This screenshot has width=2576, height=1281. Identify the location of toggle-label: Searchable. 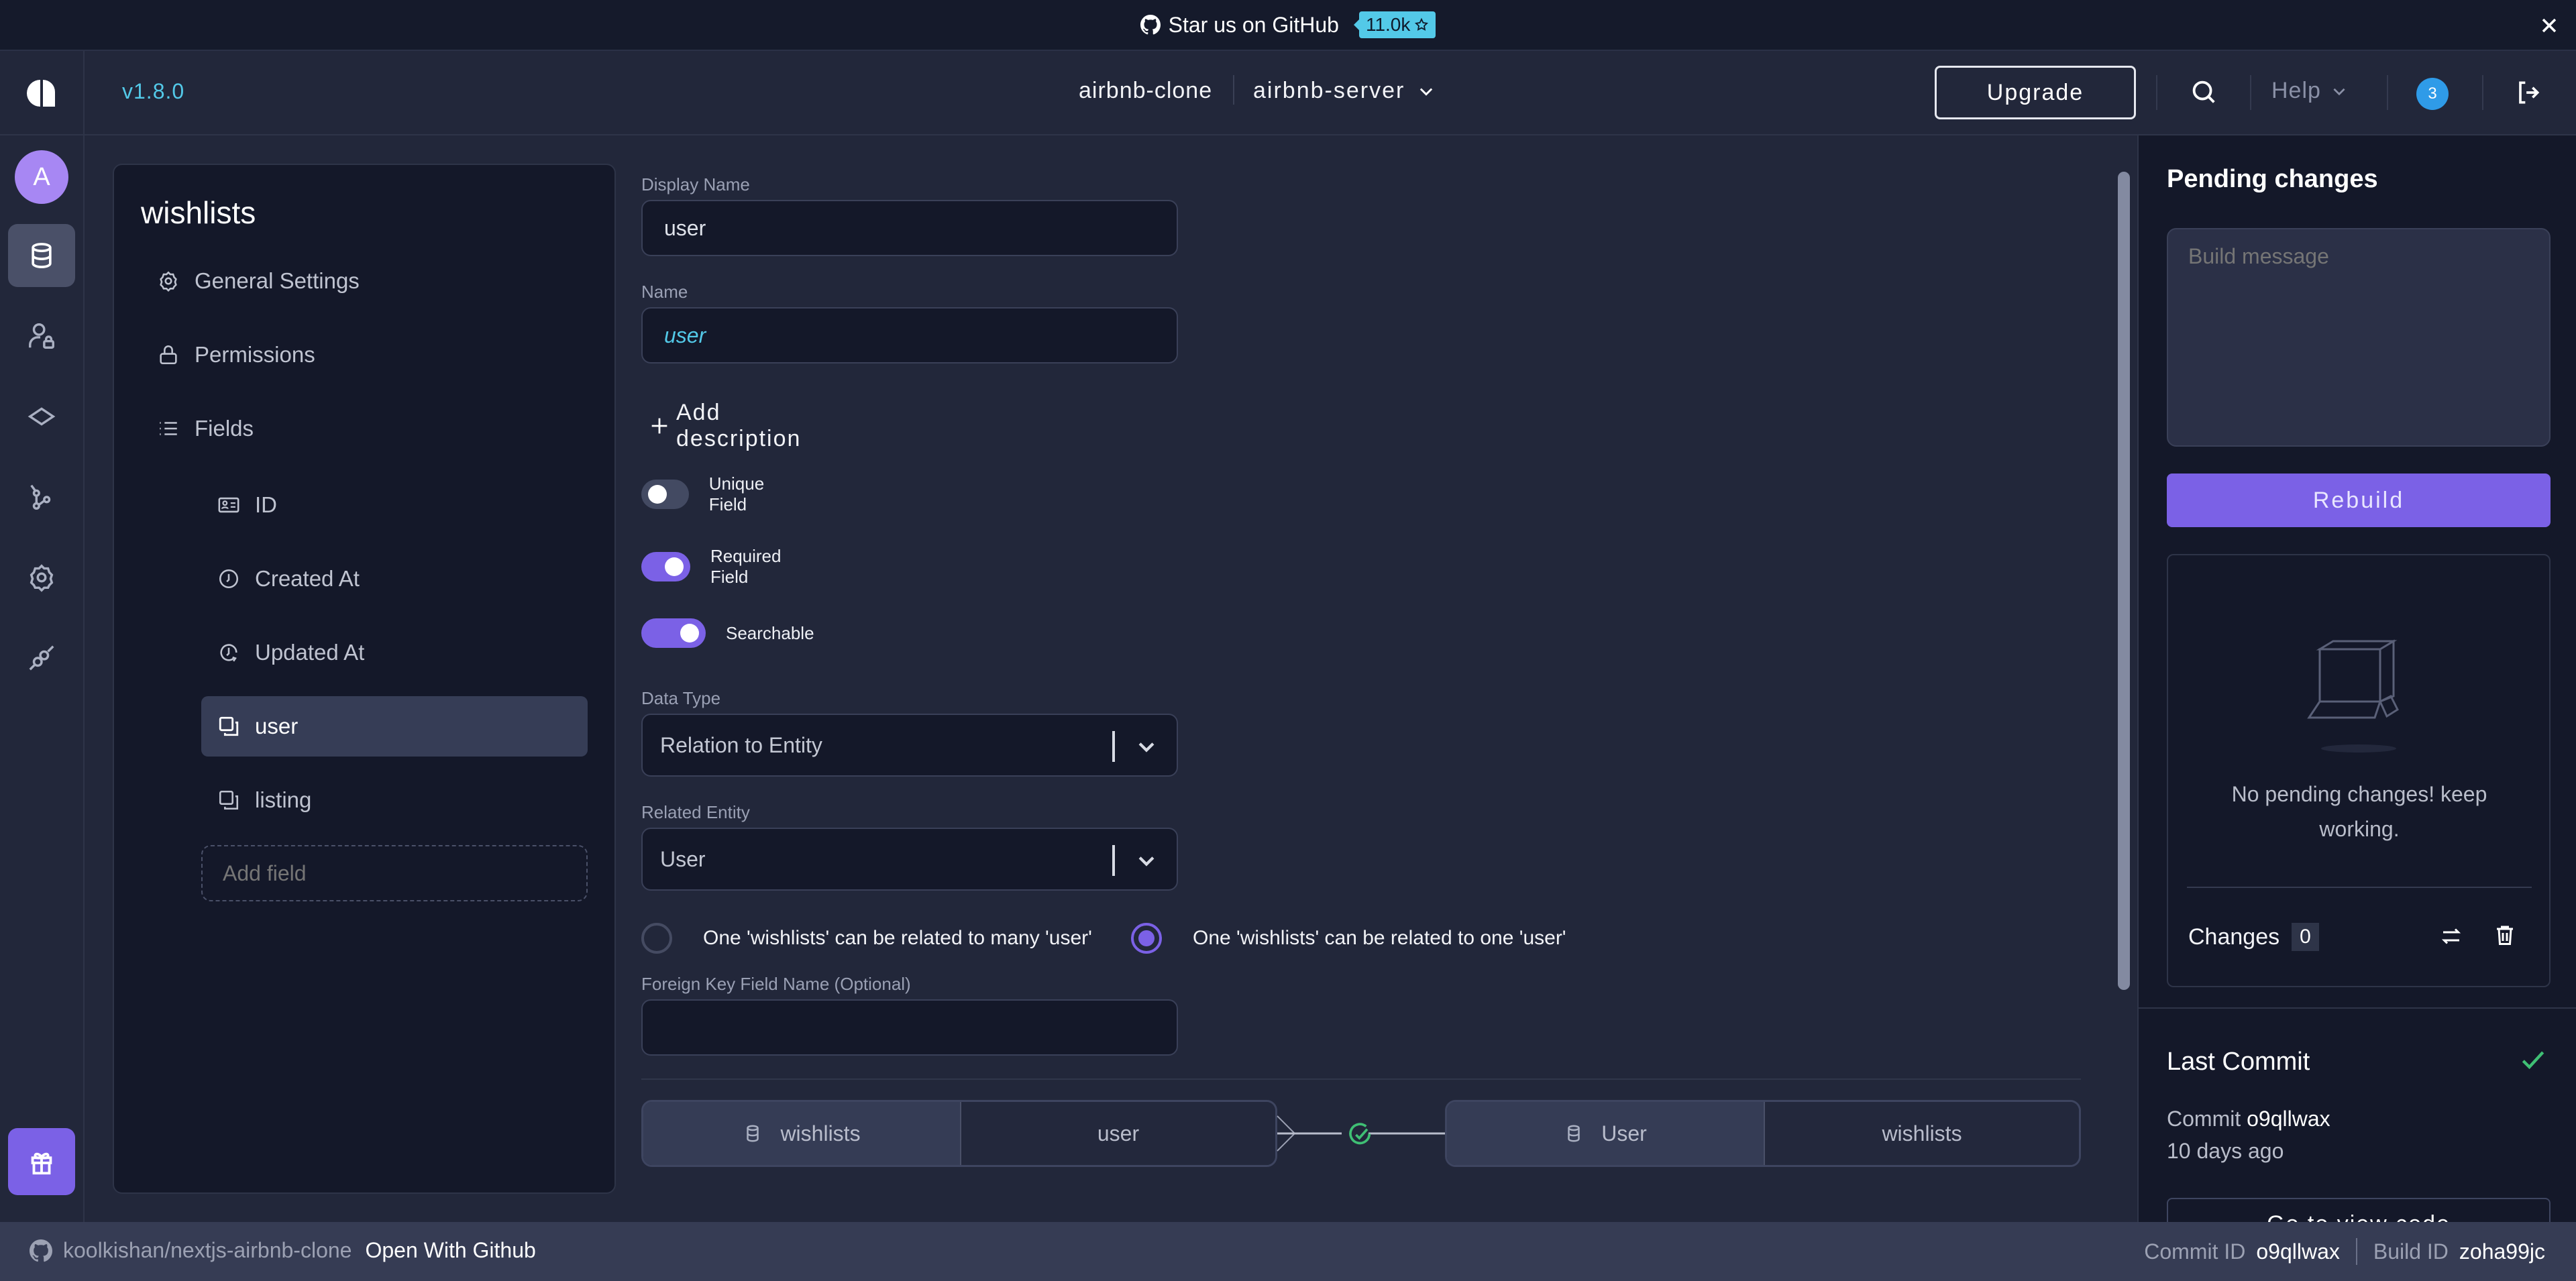
(770, 632).